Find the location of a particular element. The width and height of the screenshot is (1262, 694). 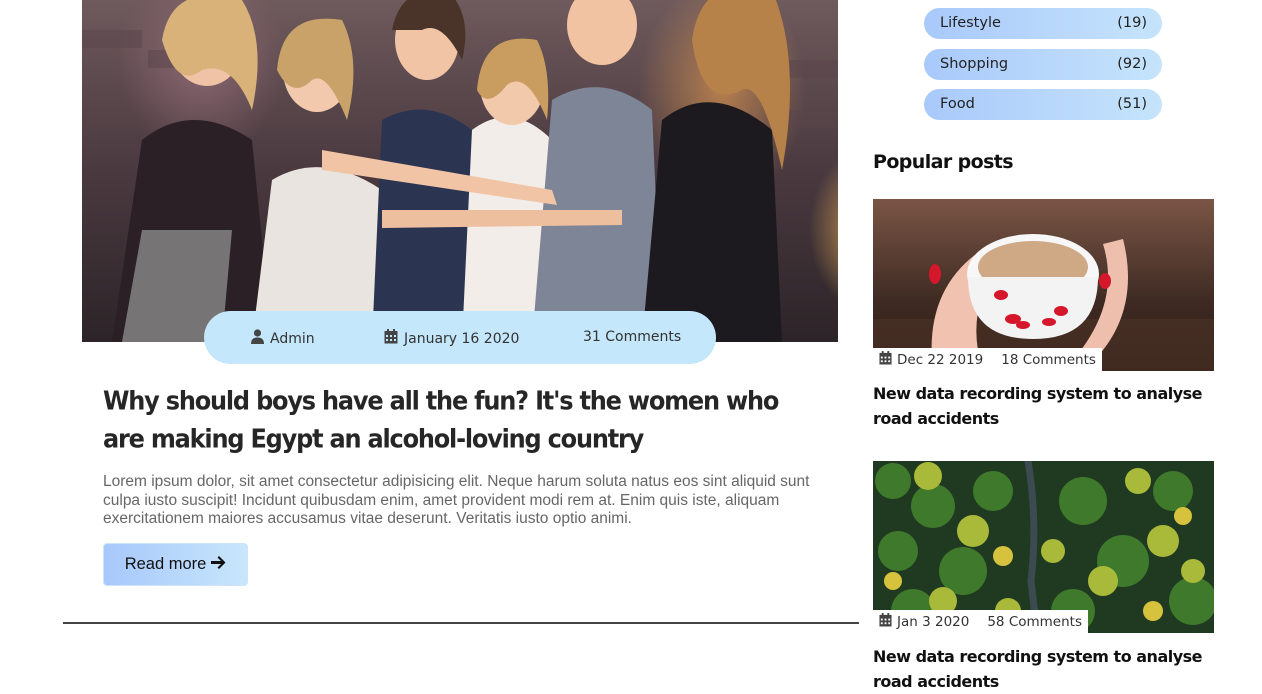

popular-post-date: Dec 22 2019 is located at coordinates (940, 360).